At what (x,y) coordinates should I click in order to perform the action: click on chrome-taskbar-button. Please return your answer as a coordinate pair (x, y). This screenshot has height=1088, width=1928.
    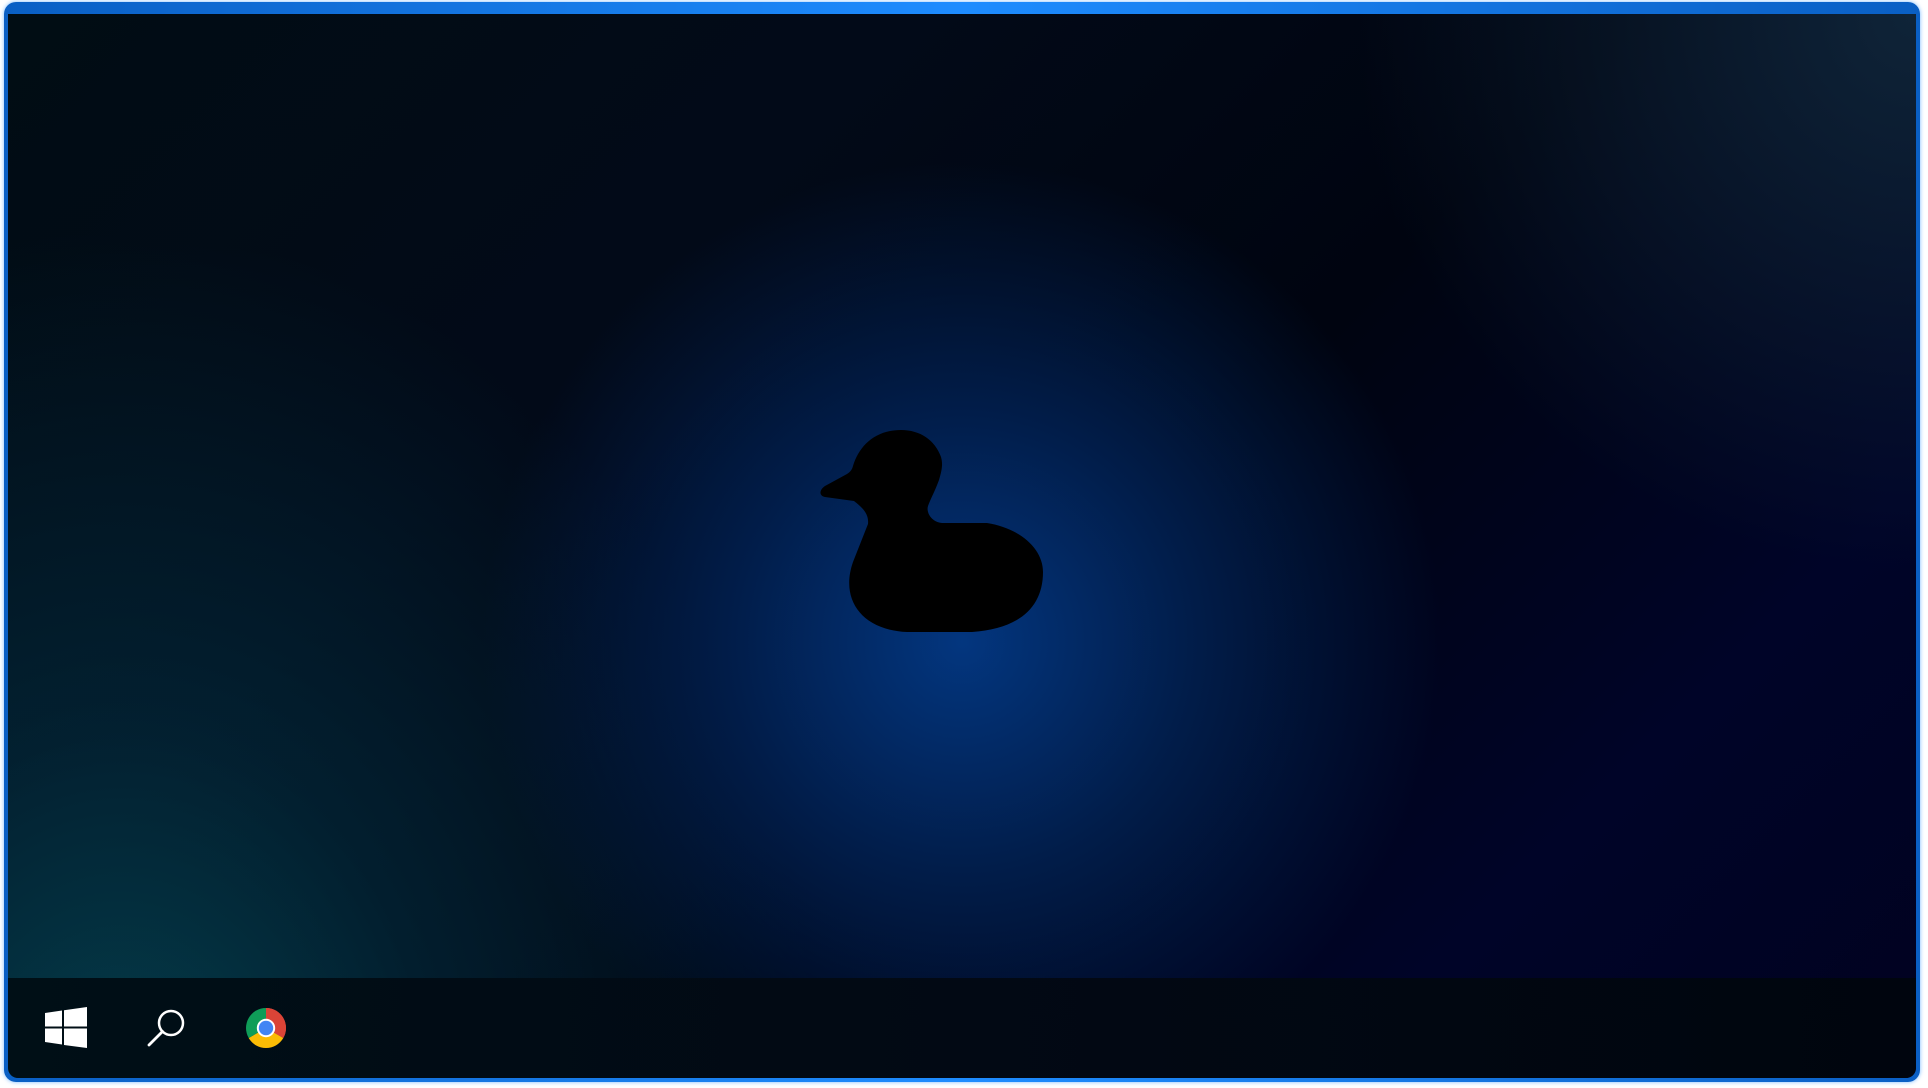
    Looking at the image, I should click on (266, 1028).